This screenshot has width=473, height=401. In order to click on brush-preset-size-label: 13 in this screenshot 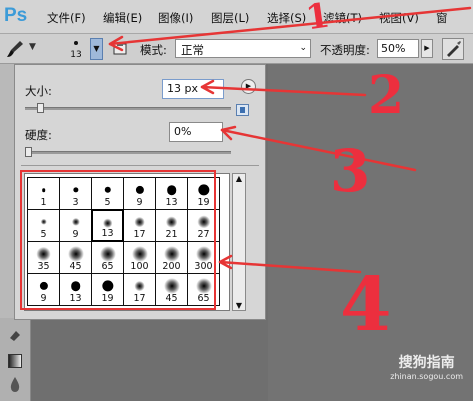, I will do `click(107, 233)`.